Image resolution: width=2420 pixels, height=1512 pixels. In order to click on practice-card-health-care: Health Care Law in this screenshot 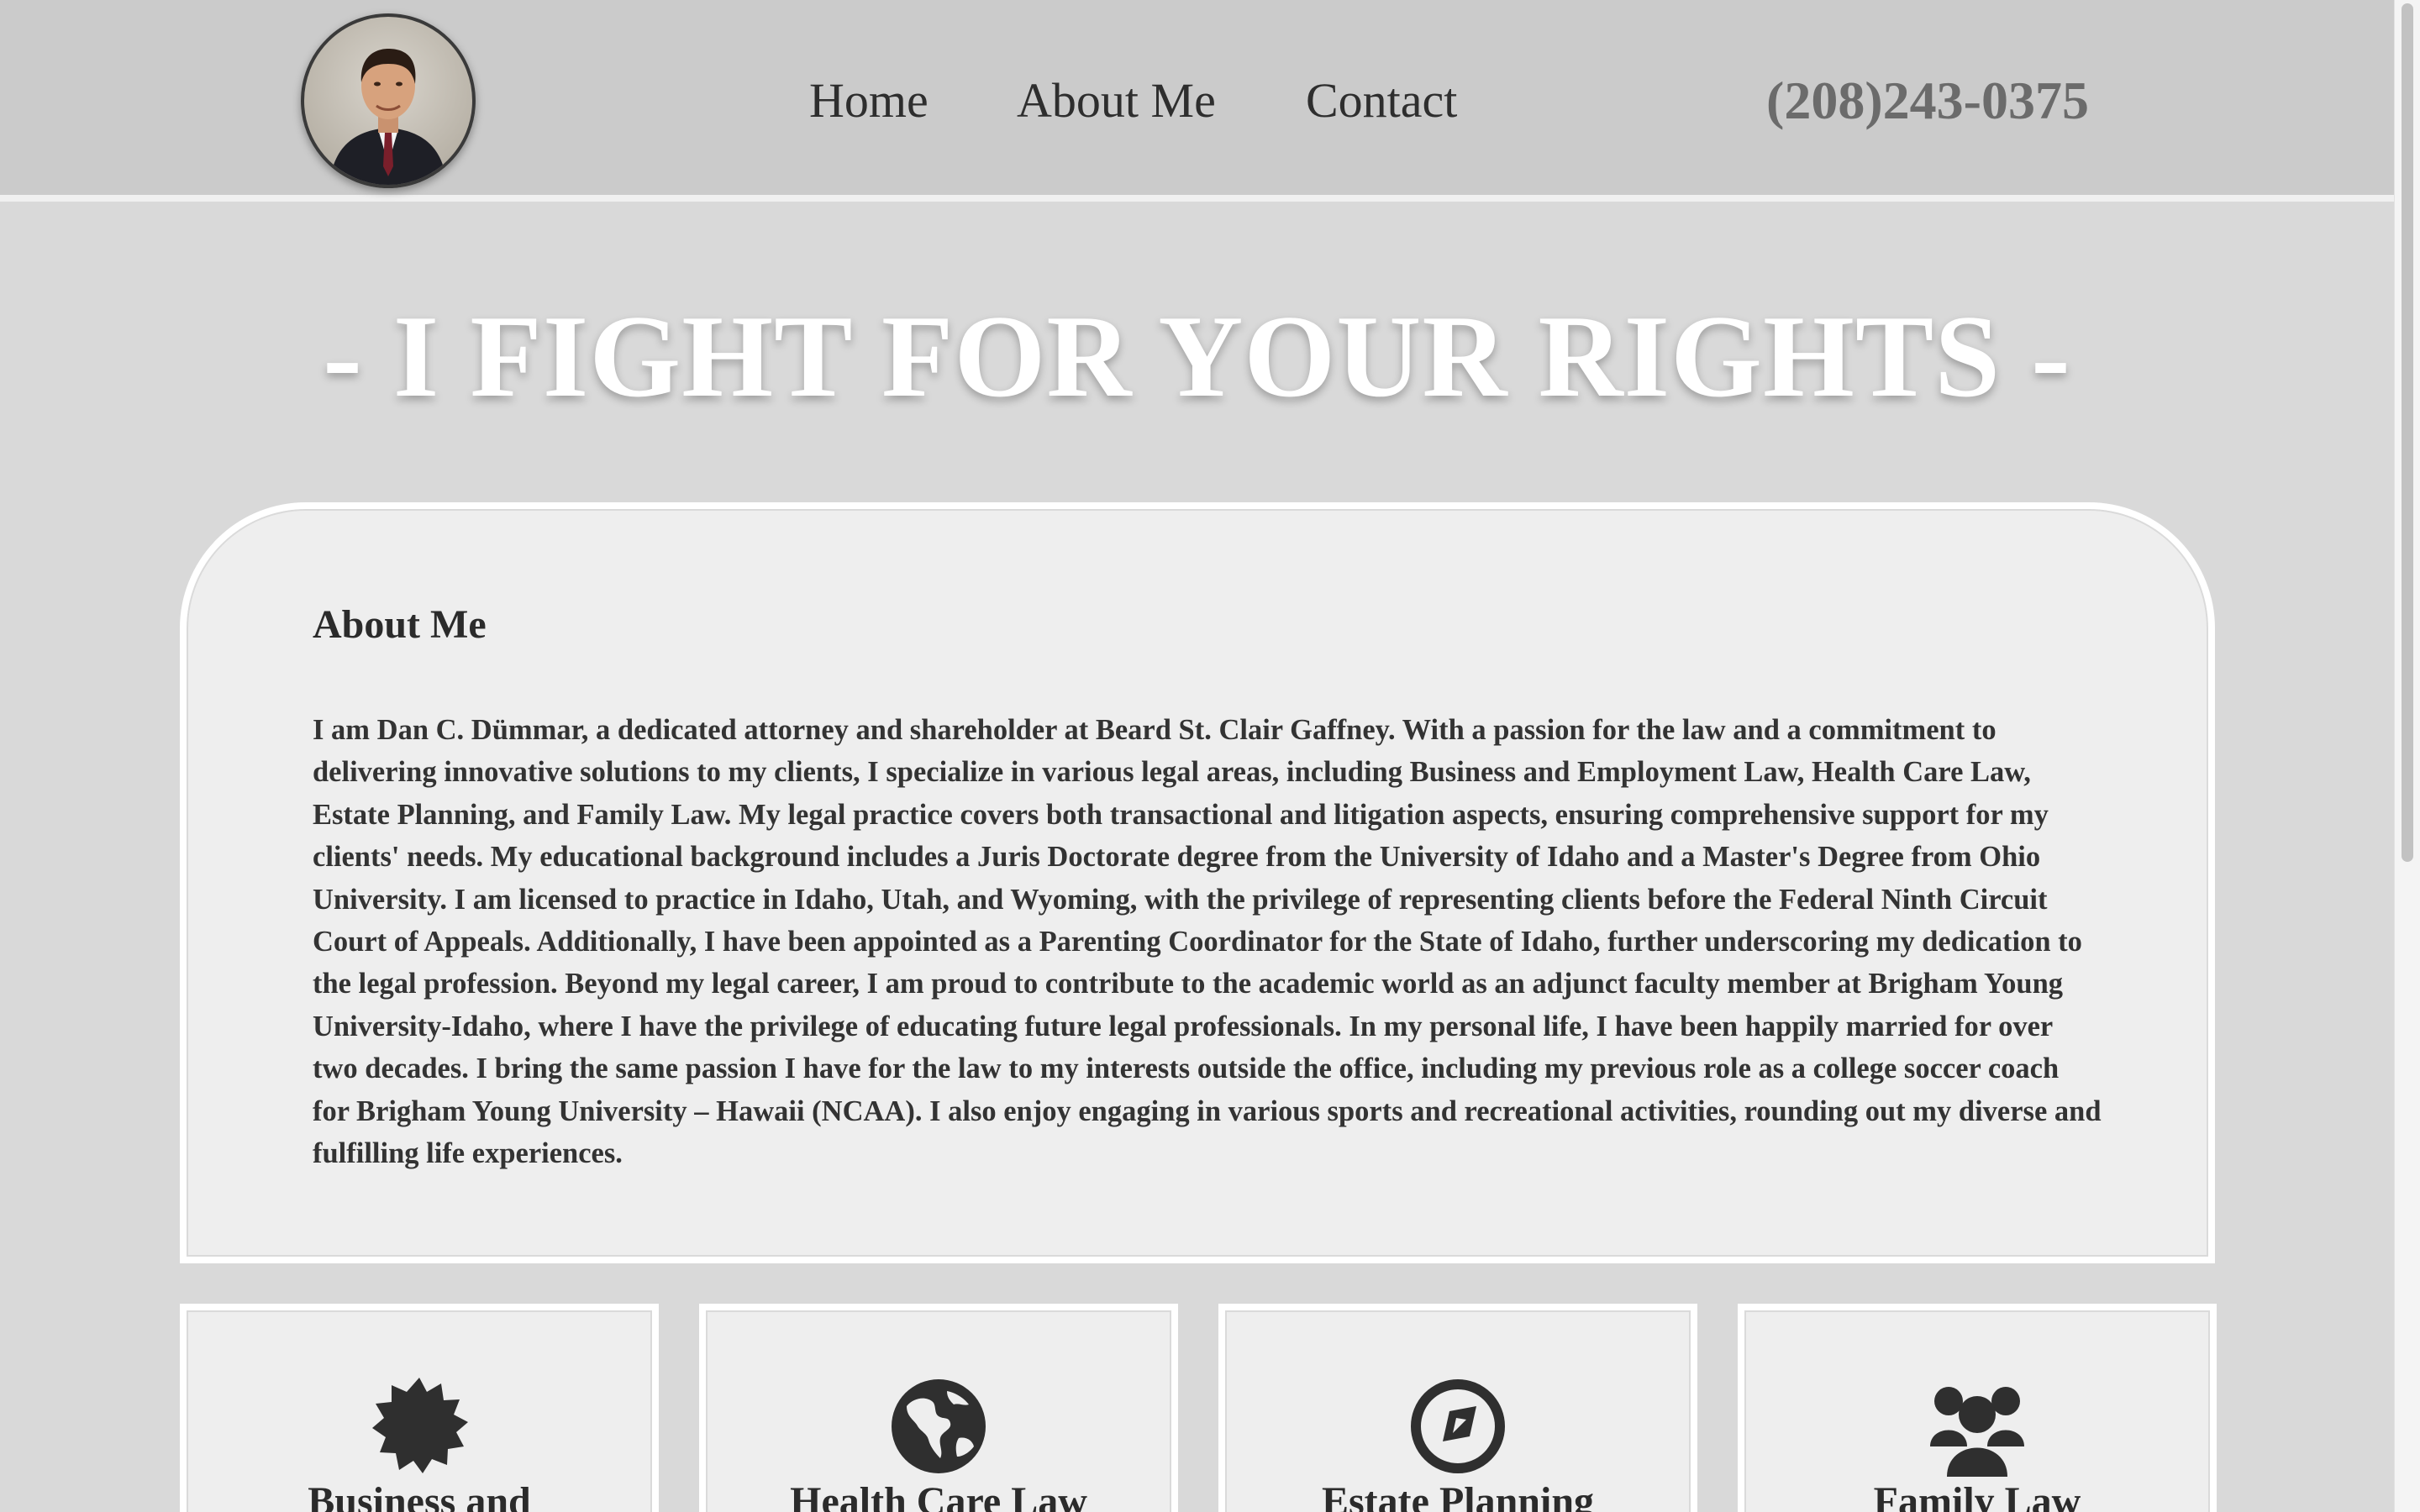, I will do `click(938, 1408)`.